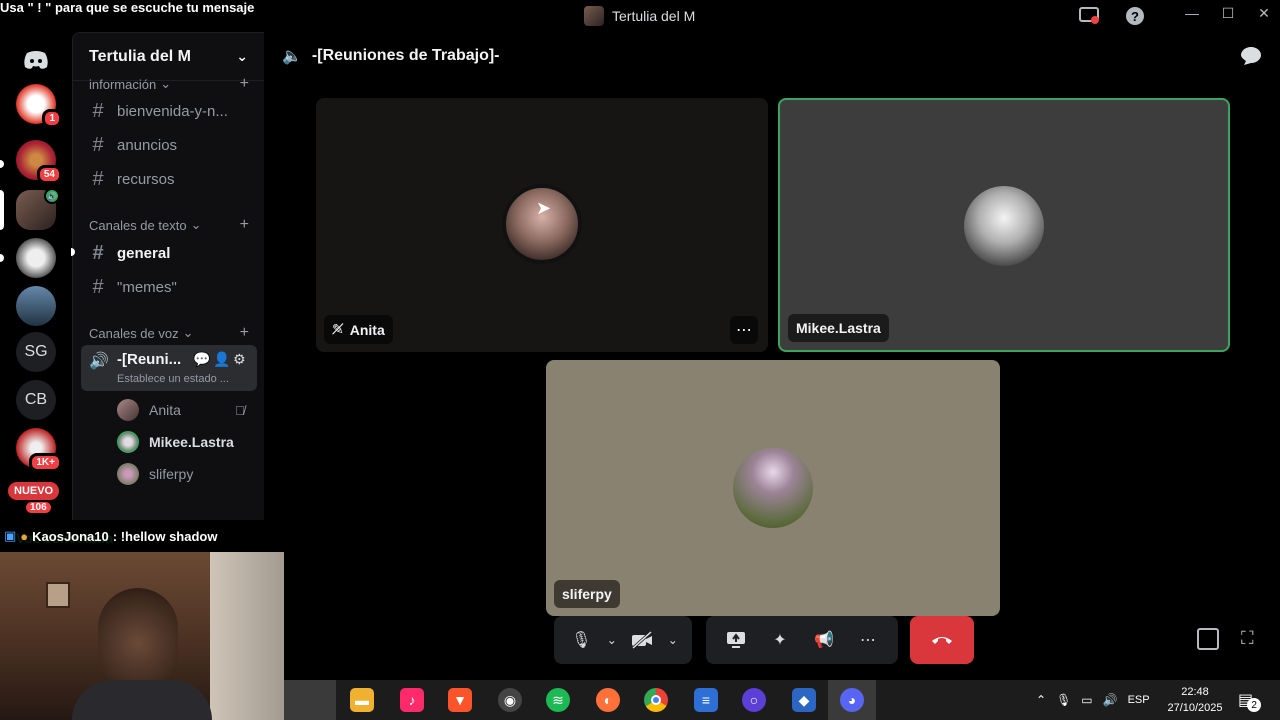 The image size is (1280, 720). What do you see at coordinates (169, 84) in the screenshot?
I see `category-info: información ⌄ +` at bounding box center [169, 84].